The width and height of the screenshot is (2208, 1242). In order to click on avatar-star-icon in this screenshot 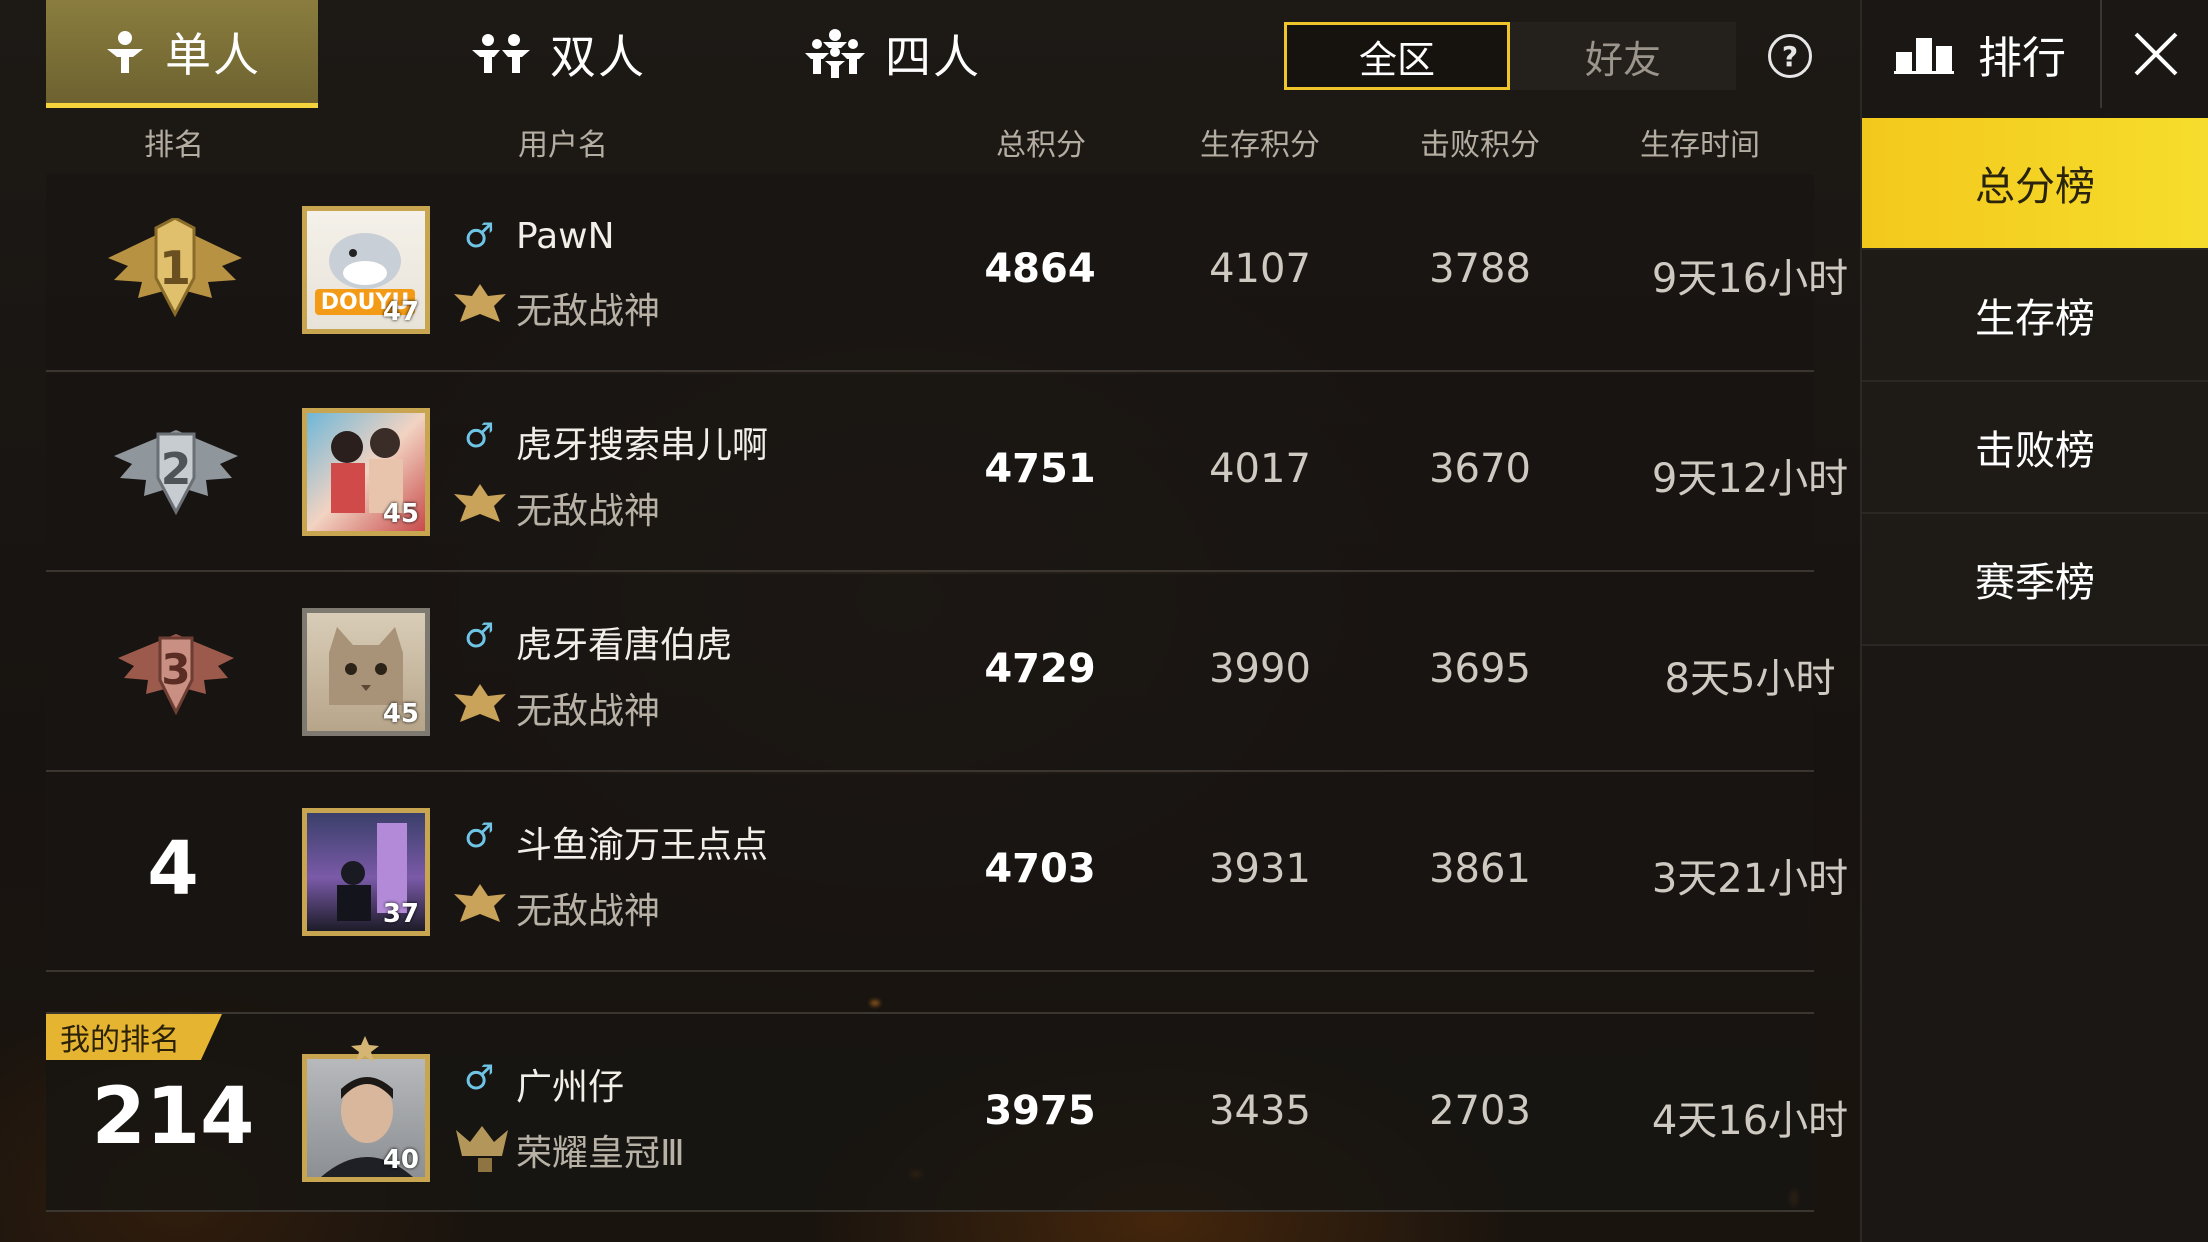, I will do `click(365, 1049)`.